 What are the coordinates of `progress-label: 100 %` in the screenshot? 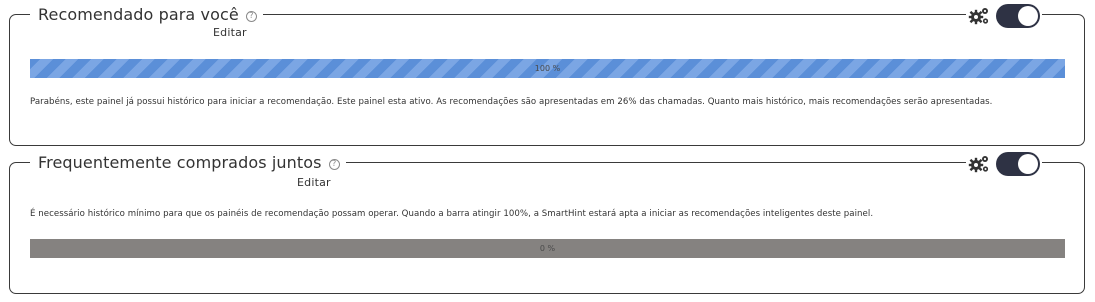 It's located at (547, 68).